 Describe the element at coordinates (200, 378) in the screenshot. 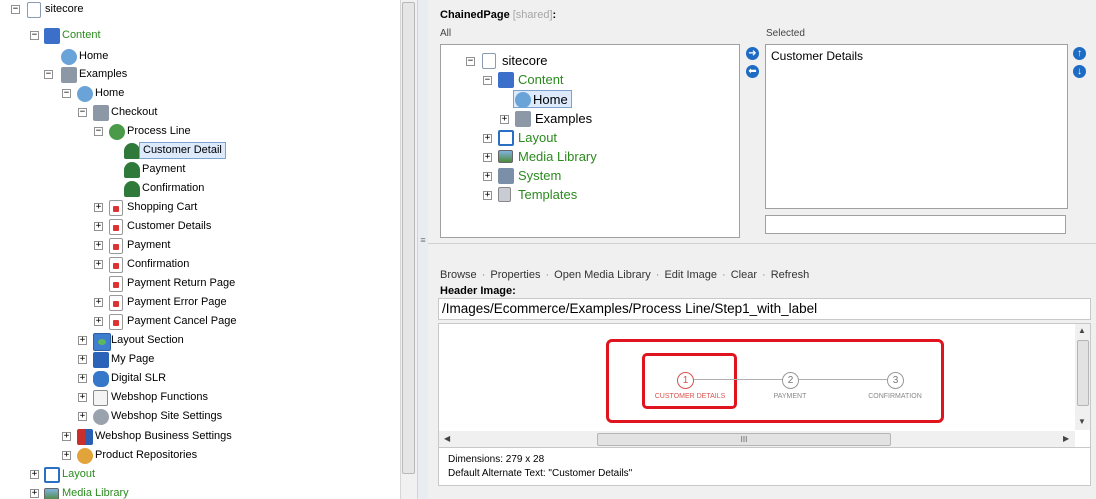

I see `tree-node-digital-slr: + Digital SLR` at that location.